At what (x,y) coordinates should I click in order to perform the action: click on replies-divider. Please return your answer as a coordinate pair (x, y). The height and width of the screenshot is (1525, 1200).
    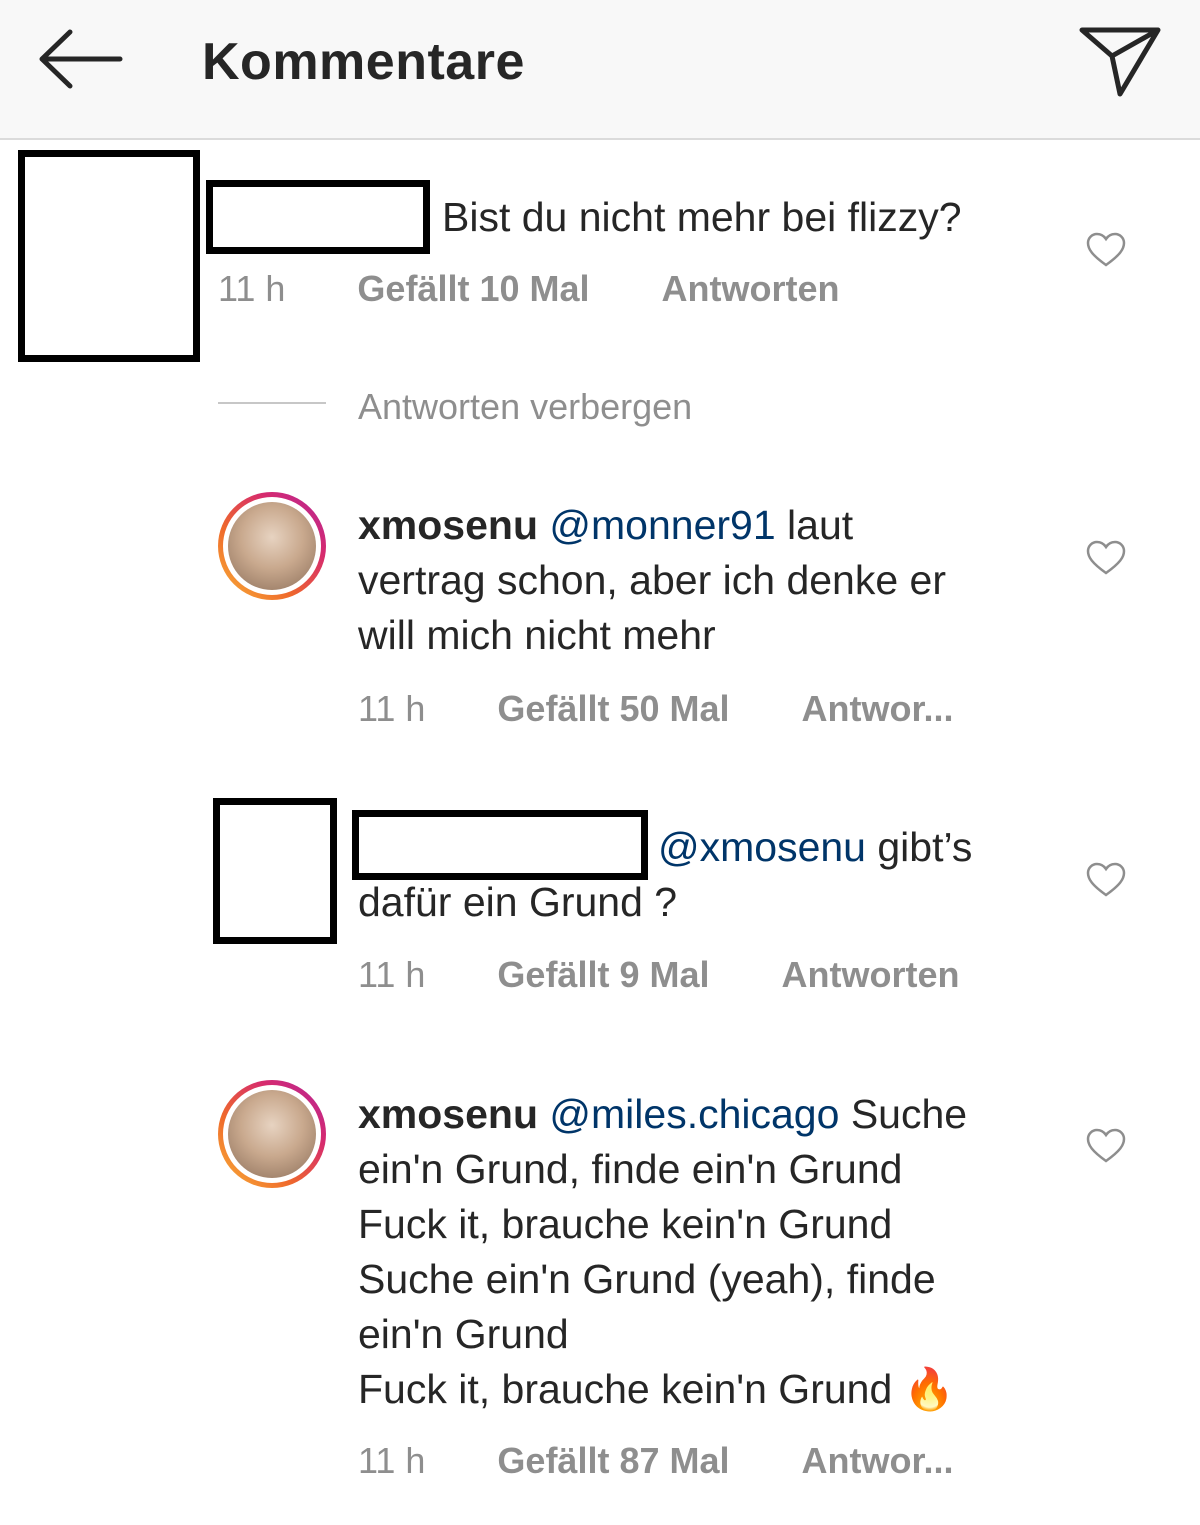
    Looking at the image, I should click on (272, 403).